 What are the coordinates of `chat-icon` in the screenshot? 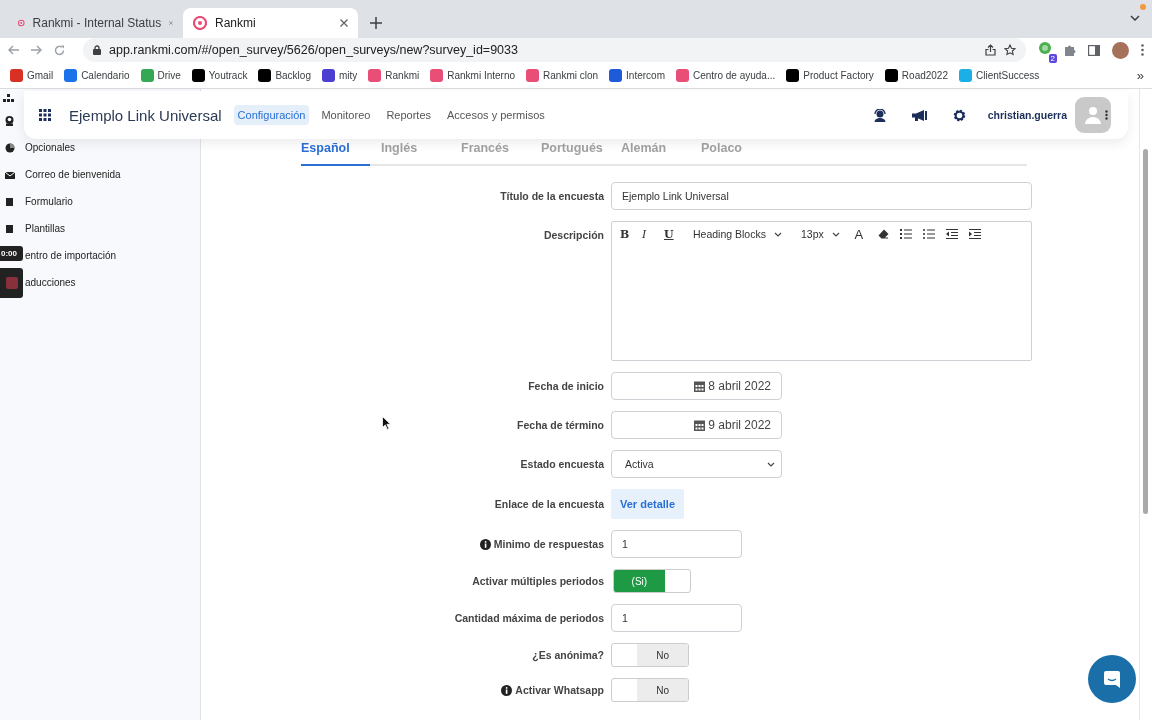 It's located at (1112, 679).